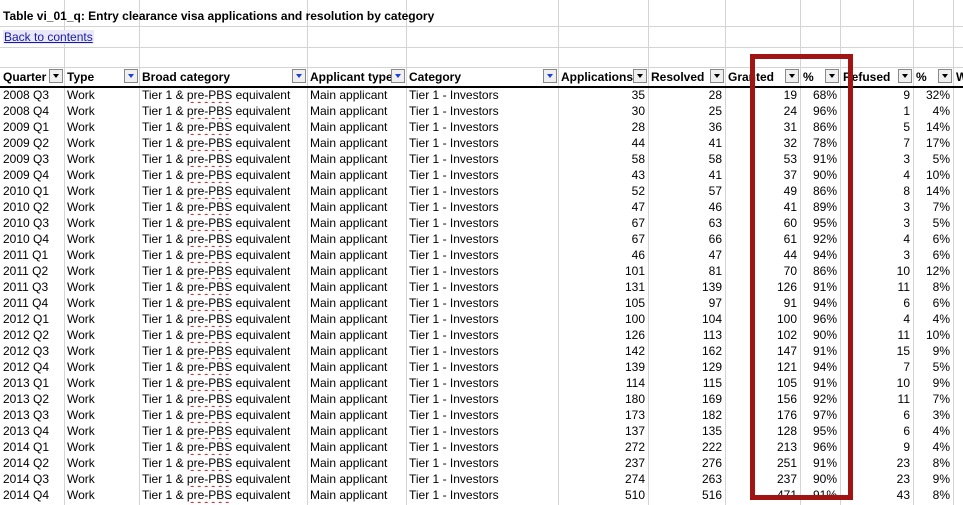 This screenshot has height=505, width=963. What do you see at coordinates (876, 495) in the screenshot?
I see `cell-refused: 43` at bounding box center [876, 495].